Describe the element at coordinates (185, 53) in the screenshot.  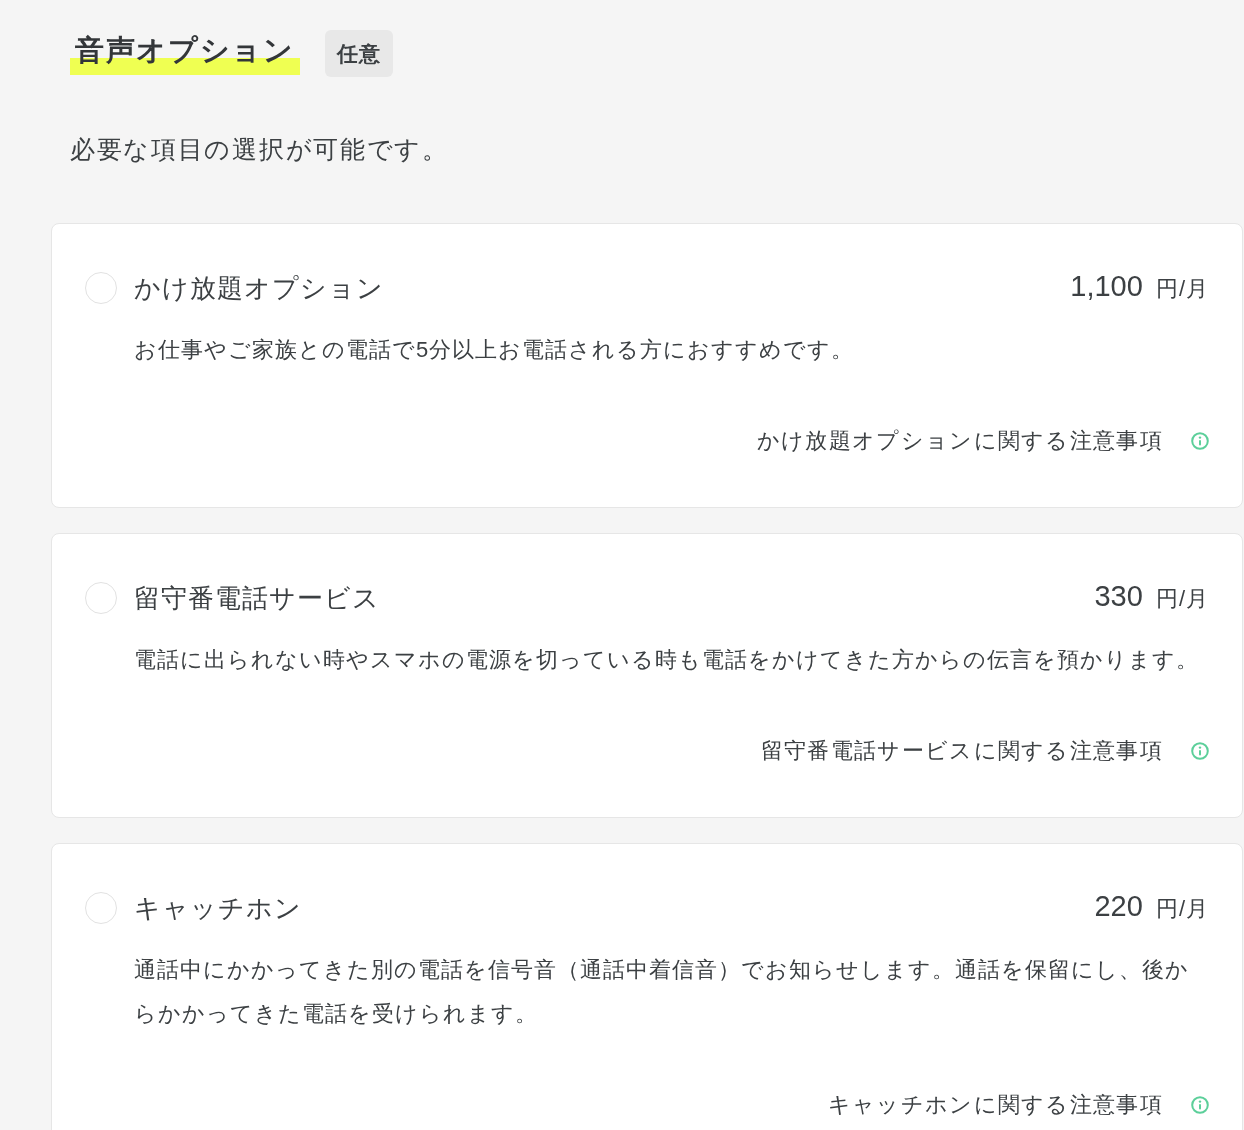
I see `section-heading: 音声オプション` at that location.